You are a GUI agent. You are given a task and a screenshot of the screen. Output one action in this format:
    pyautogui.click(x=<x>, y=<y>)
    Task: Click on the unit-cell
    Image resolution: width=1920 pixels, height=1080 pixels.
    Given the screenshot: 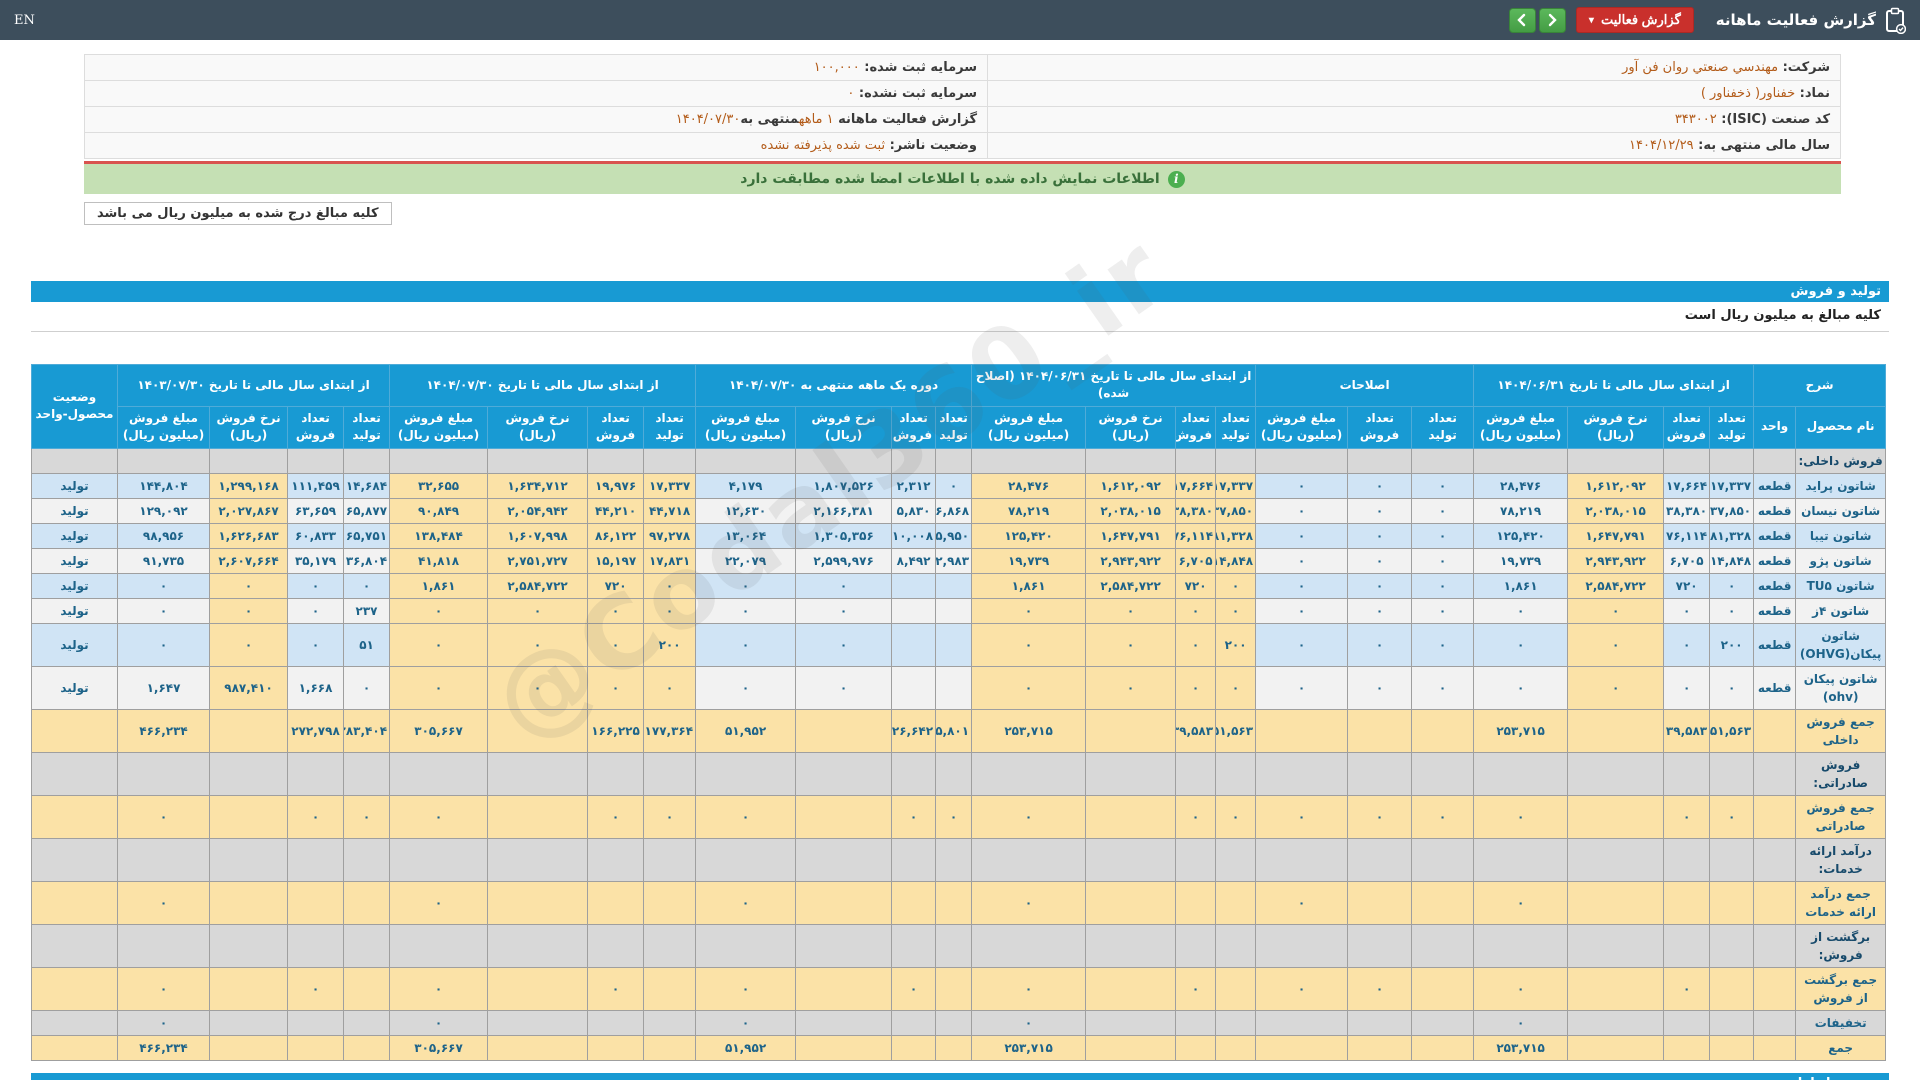 What is the action you would take?
    pyautogui.click(x=1775, y=730)
    